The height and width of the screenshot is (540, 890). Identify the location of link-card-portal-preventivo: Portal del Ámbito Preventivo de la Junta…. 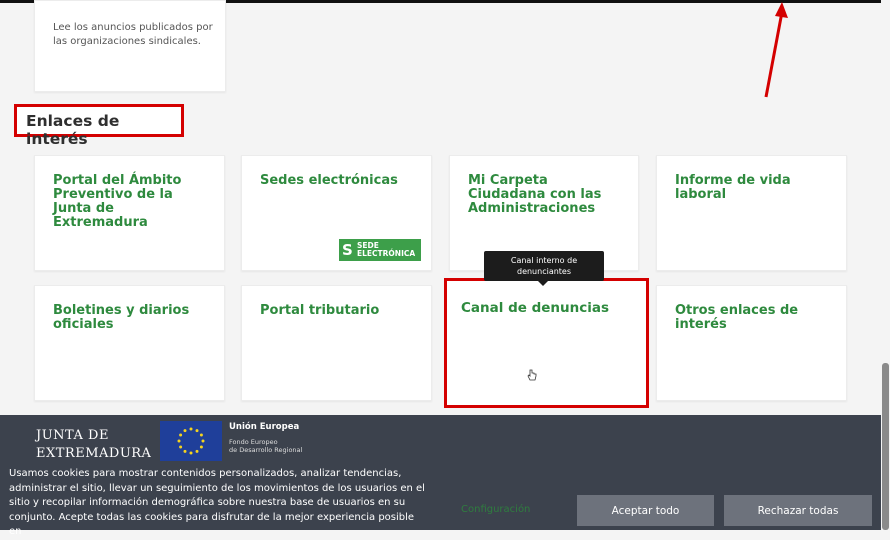
(129, 213).